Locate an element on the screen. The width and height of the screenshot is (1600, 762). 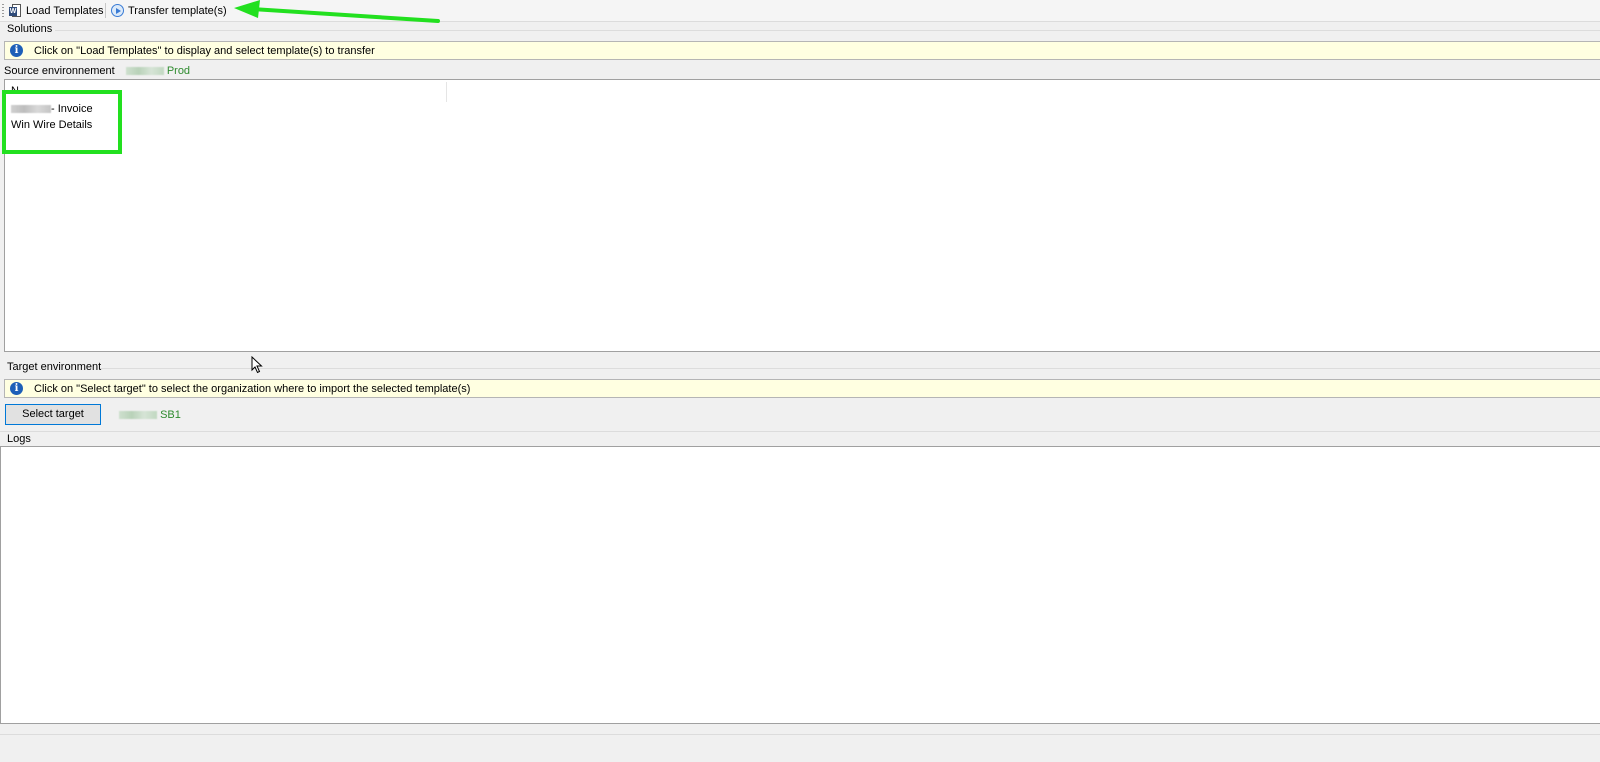
load-templates-label: Load Templates is located at coordinates (65, 10).